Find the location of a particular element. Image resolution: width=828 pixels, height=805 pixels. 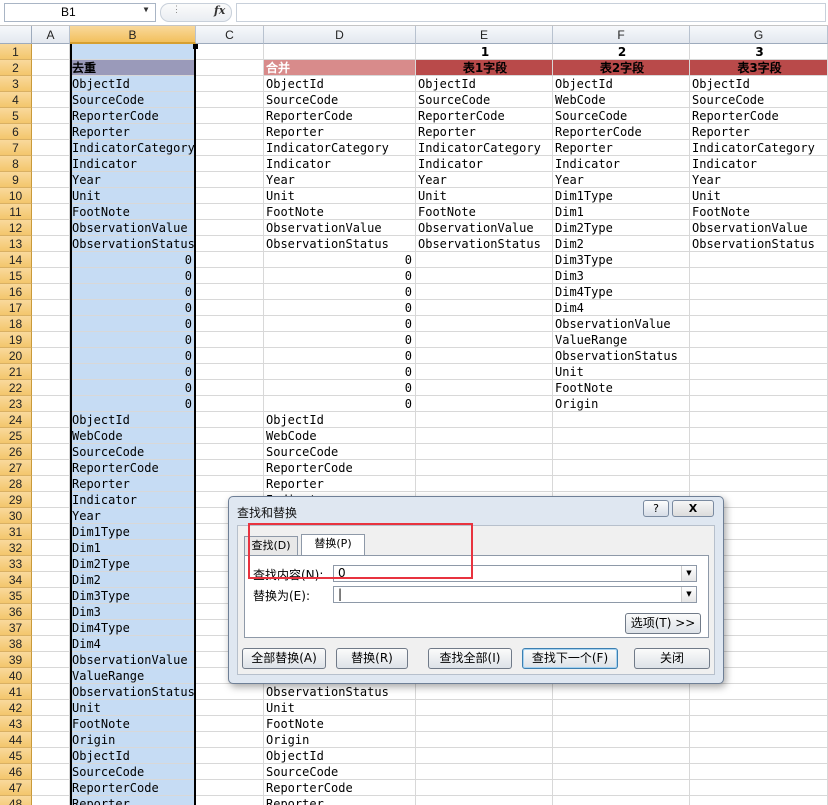

row-header: 37 is located at coordinates (16, 628).